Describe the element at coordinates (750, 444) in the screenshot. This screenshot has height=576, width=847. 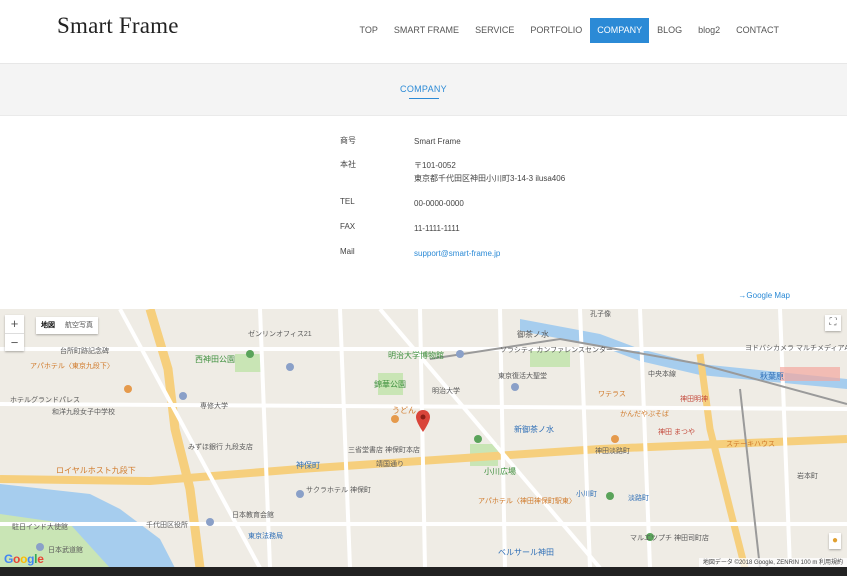
I see `map-label-steakhouse: ステーキハウス` at that location.